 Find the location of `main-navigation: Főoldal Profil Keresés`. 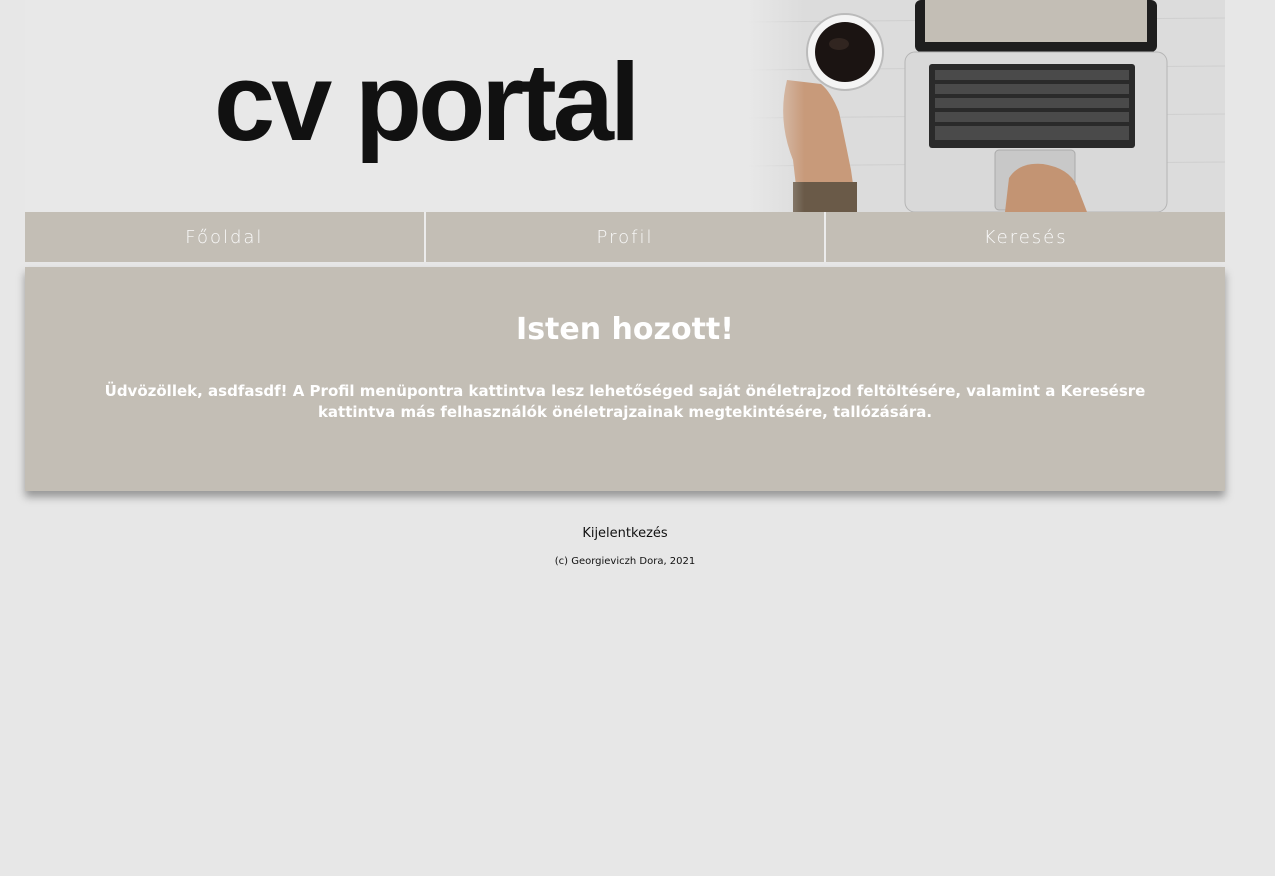

main-navigation: Főoldal Profil Keresés is located at coordinates (625, 237).